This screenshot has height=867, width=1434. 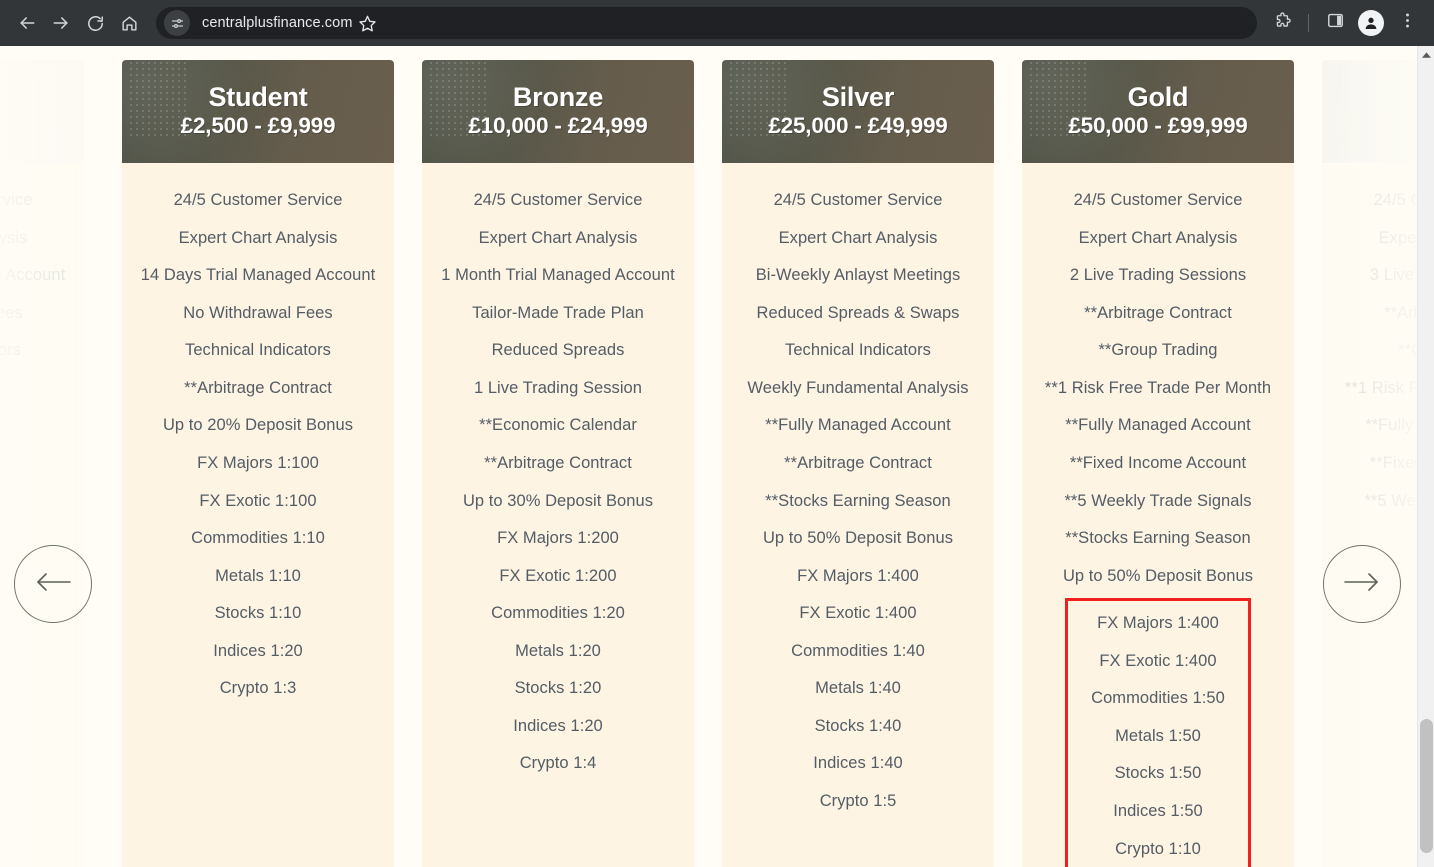 I want to click on feature-item: Reduced Spreads, so click(x=558, y=350).